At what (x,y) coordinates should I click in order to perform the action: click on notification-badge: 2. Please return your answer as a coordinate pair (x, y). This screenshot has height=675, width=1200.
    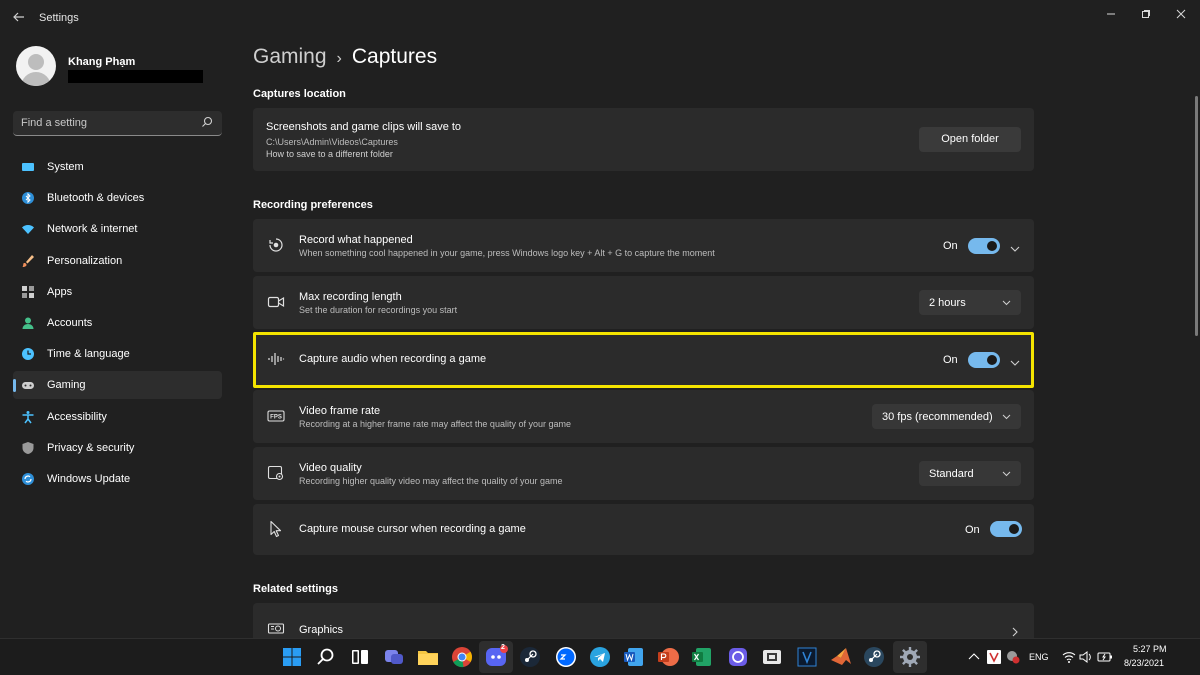
    Looking at the image, I should click on (503, 647).